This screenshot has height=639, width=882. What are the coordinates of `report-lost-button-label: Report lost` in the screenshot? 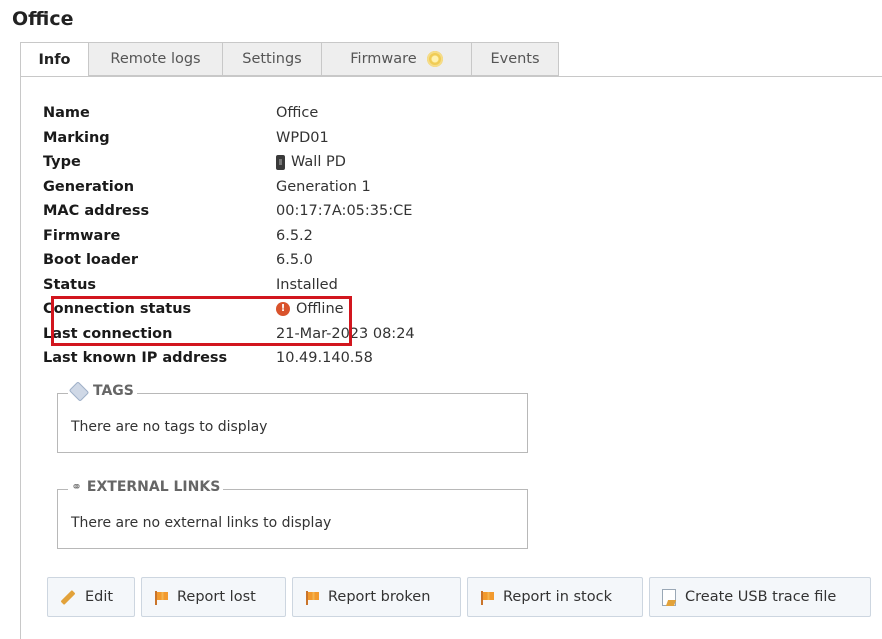 It's located at (216, 597).